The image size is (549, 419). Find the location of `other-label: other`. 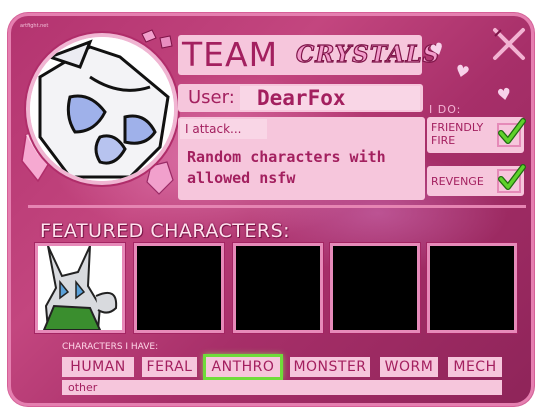

other-label: other is located at coordinates (83, 387).